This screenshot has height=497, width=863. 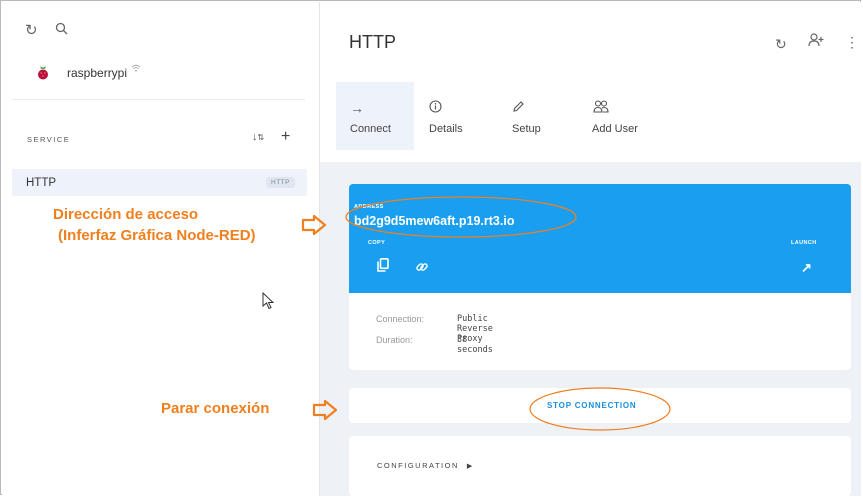 What do you see at coordinates (268, 301) in the screenshot?
I see `mouse-cursor-icon` at bounding box center [268, 301].